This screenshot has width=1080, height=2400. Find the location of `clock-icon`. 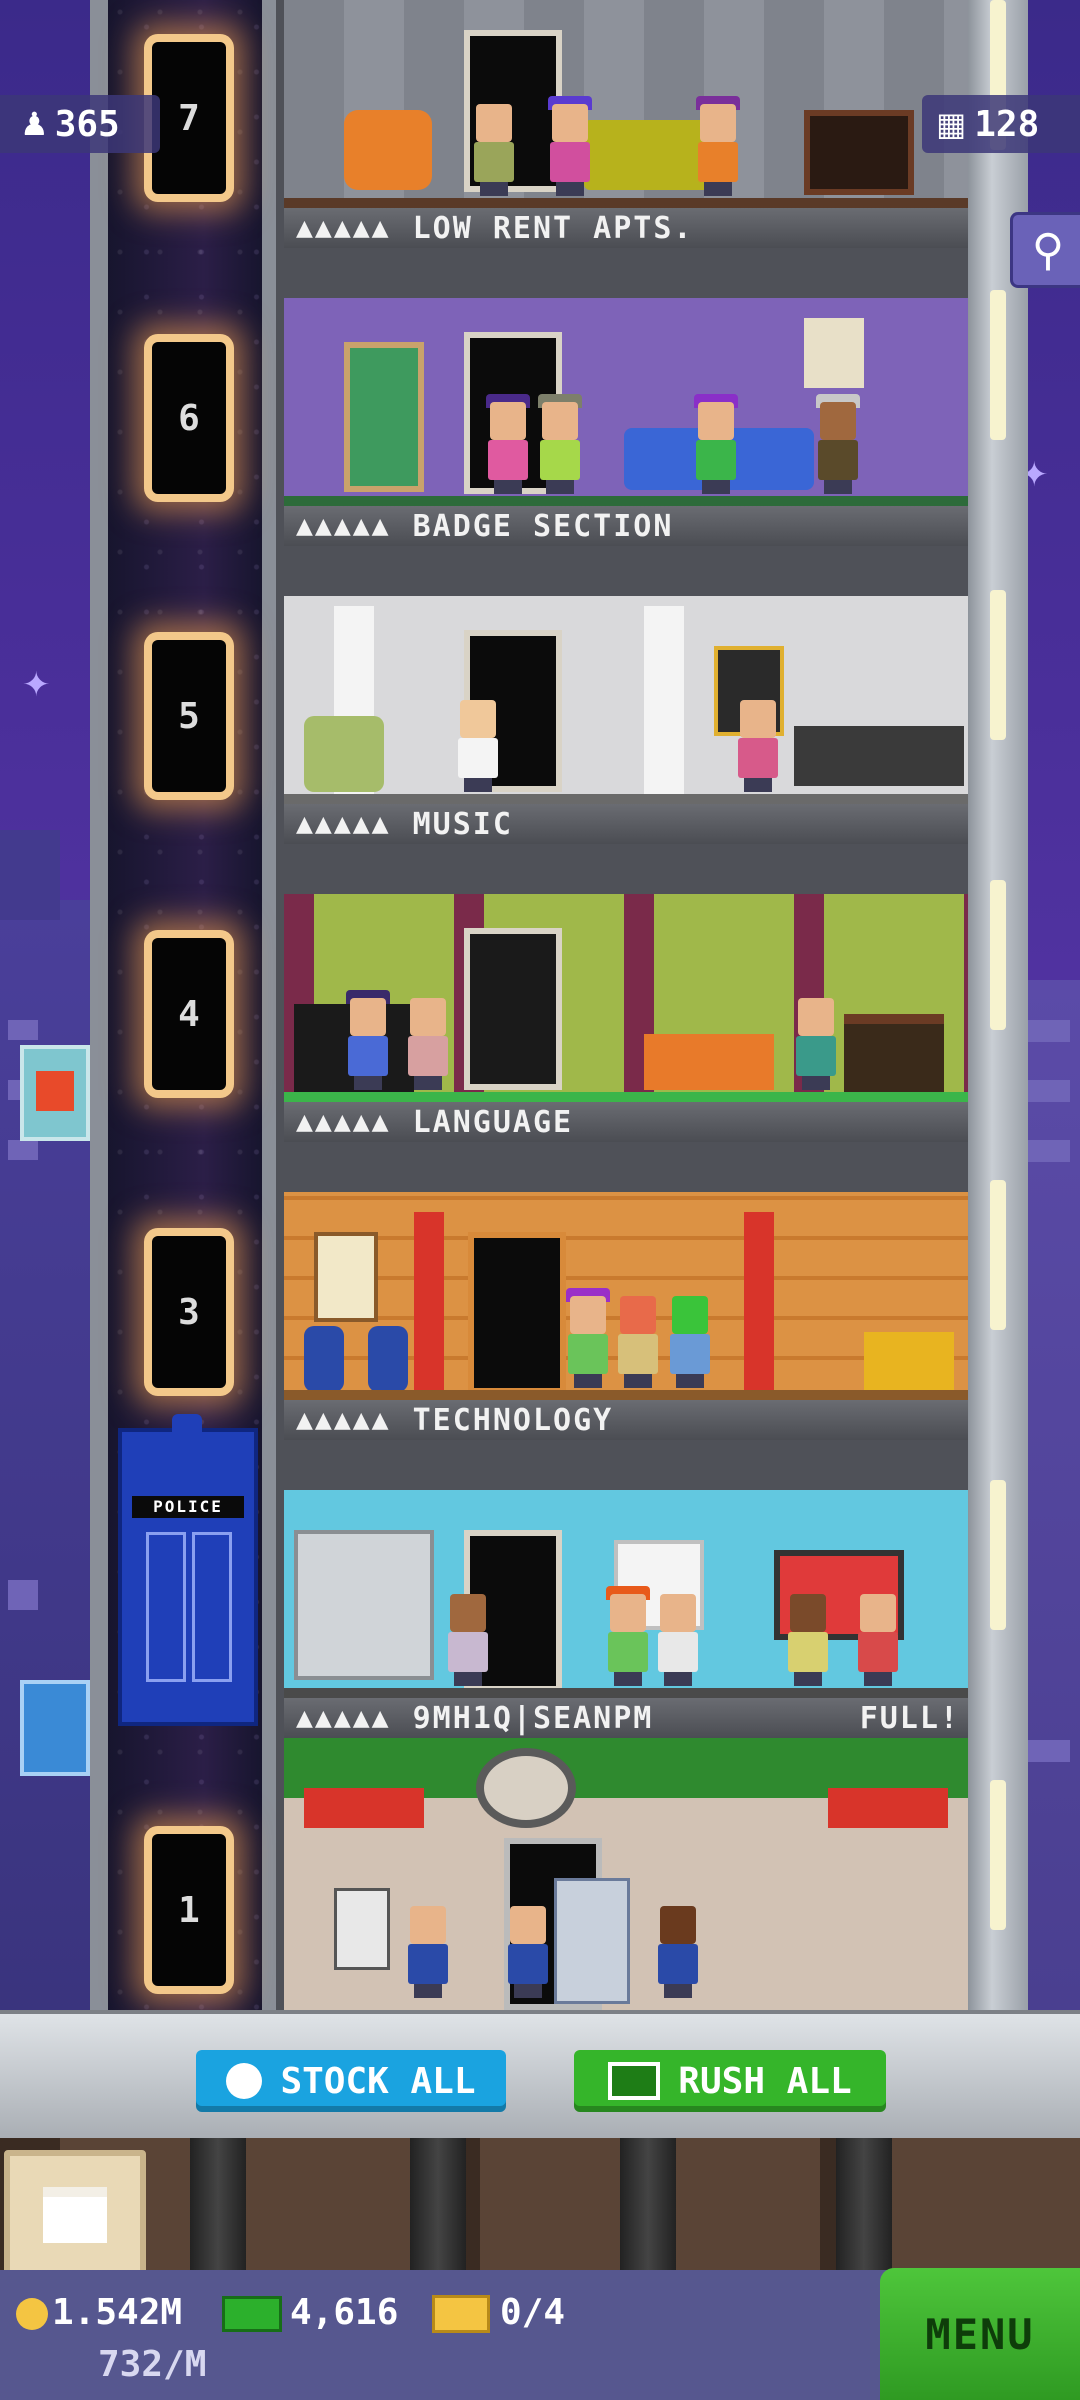

clock-icon is located at coordinates (244, 2081).